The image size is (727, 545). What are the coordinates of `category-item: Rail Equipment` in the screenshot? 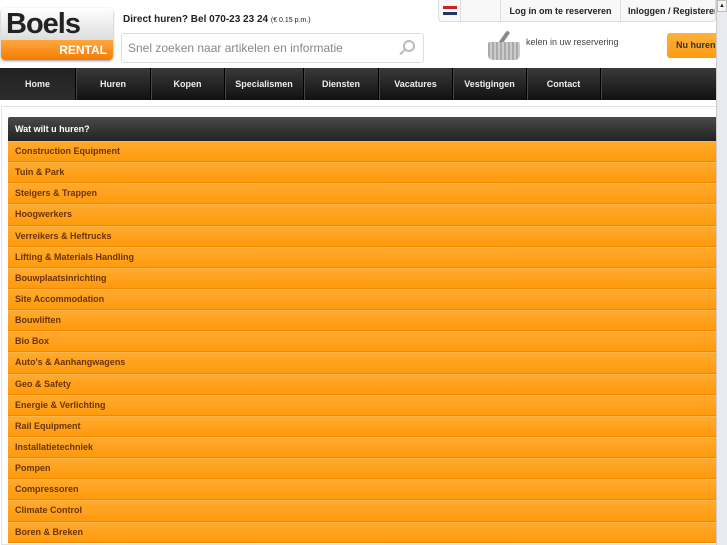 It's located at (362, 426).